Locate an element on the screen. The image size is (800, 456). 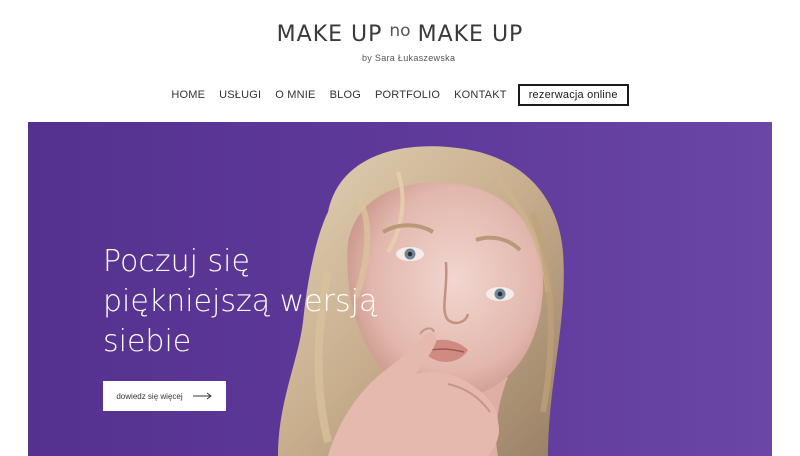
learn-more-button: dowiedz się więcej is located at coordinates (164, 396).